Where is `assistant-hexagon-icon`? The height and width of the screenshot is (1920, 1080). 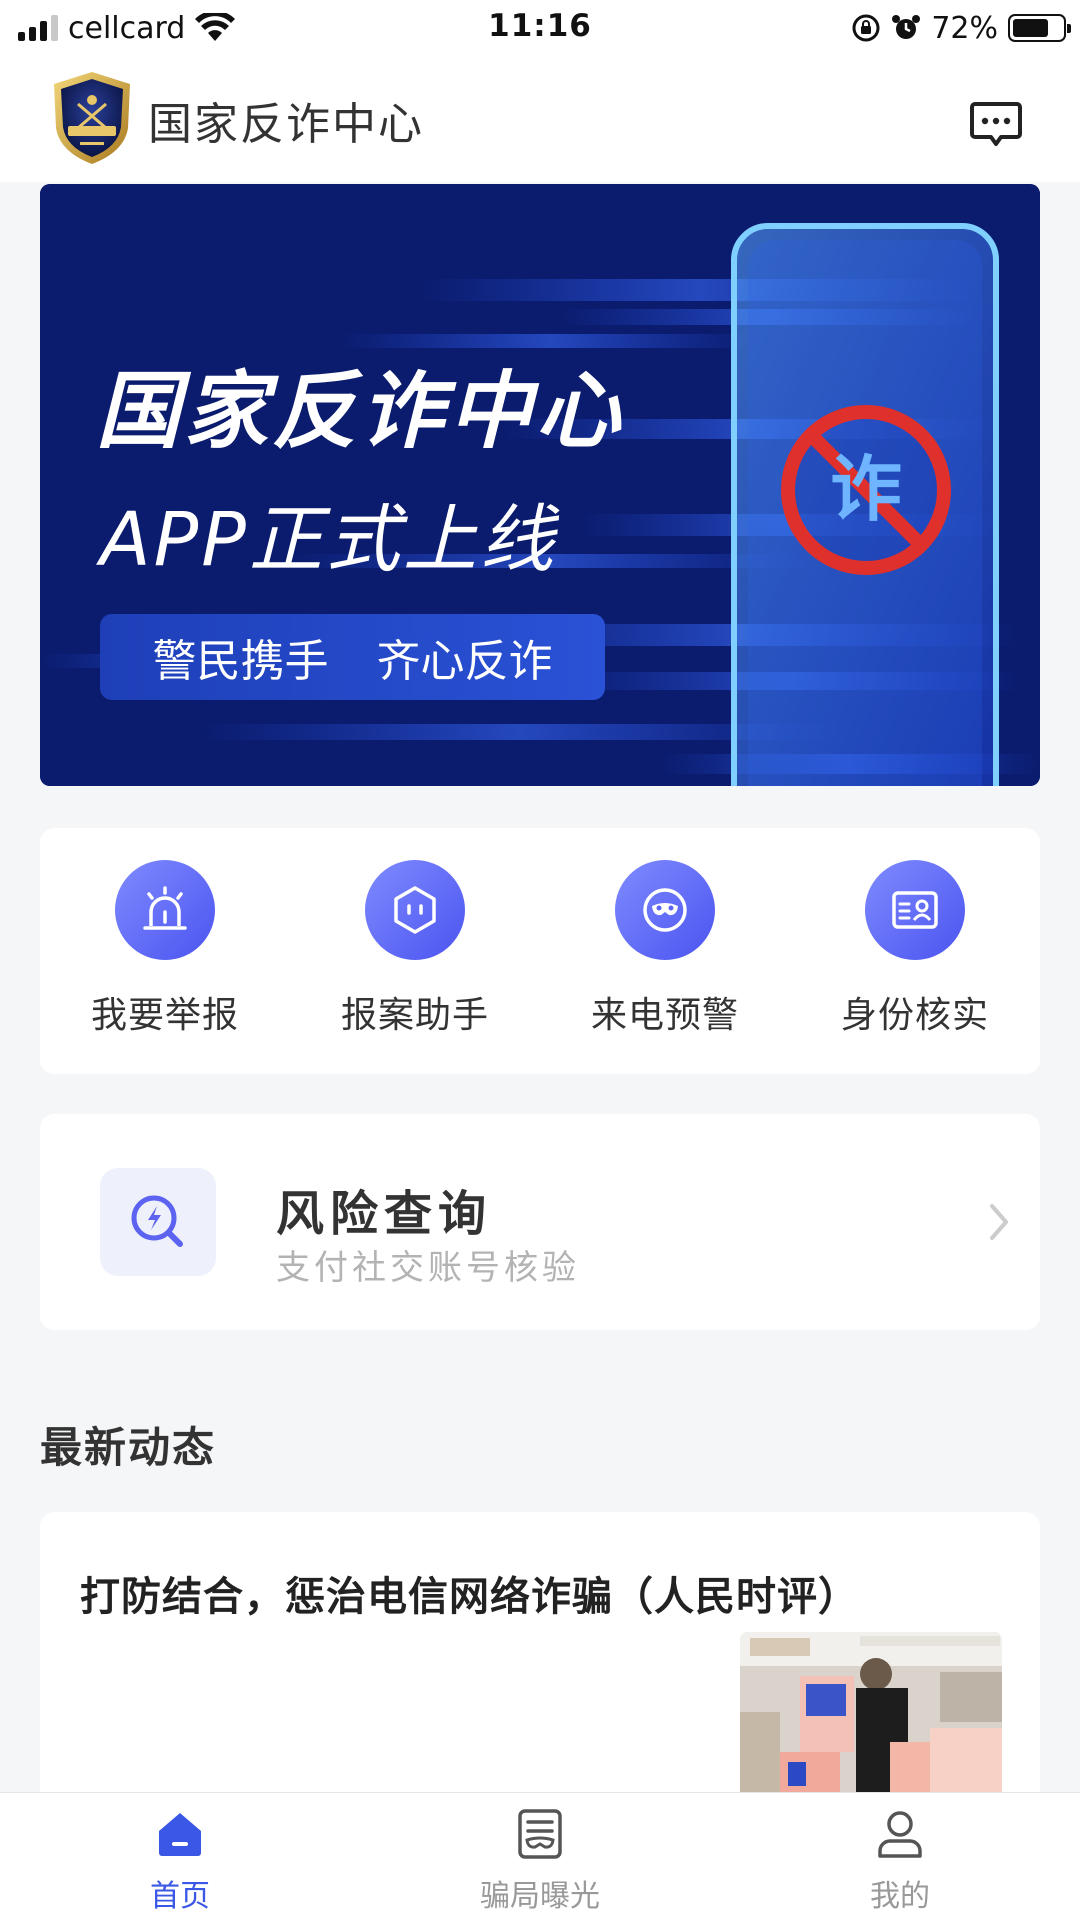
assistant-hexagon-icon is located at coordinates (415, 910).